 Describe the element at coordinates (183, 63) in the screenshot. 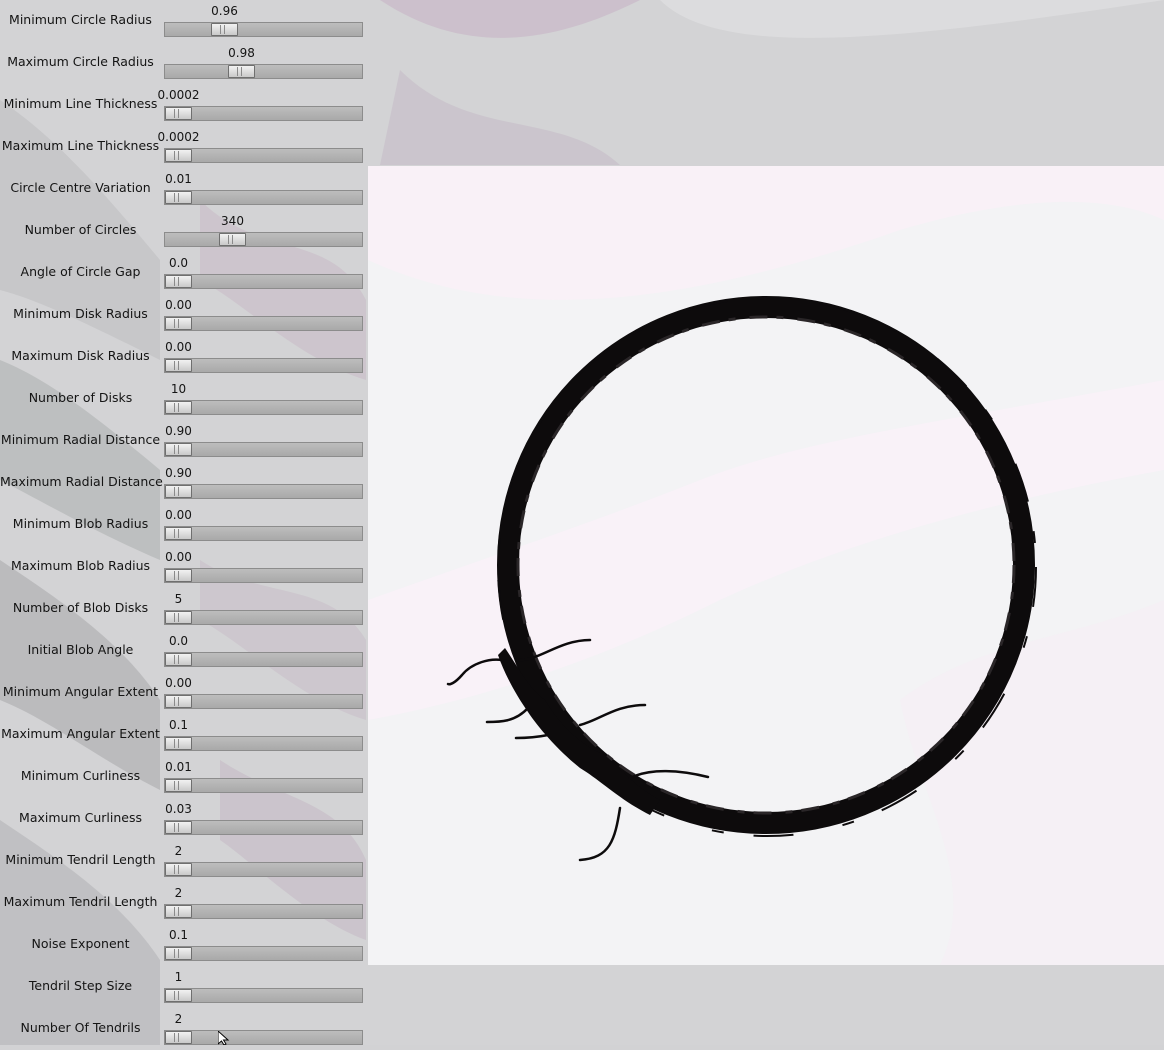

I see `slider-row: Maximum Circle Radius 0.98` at that location.